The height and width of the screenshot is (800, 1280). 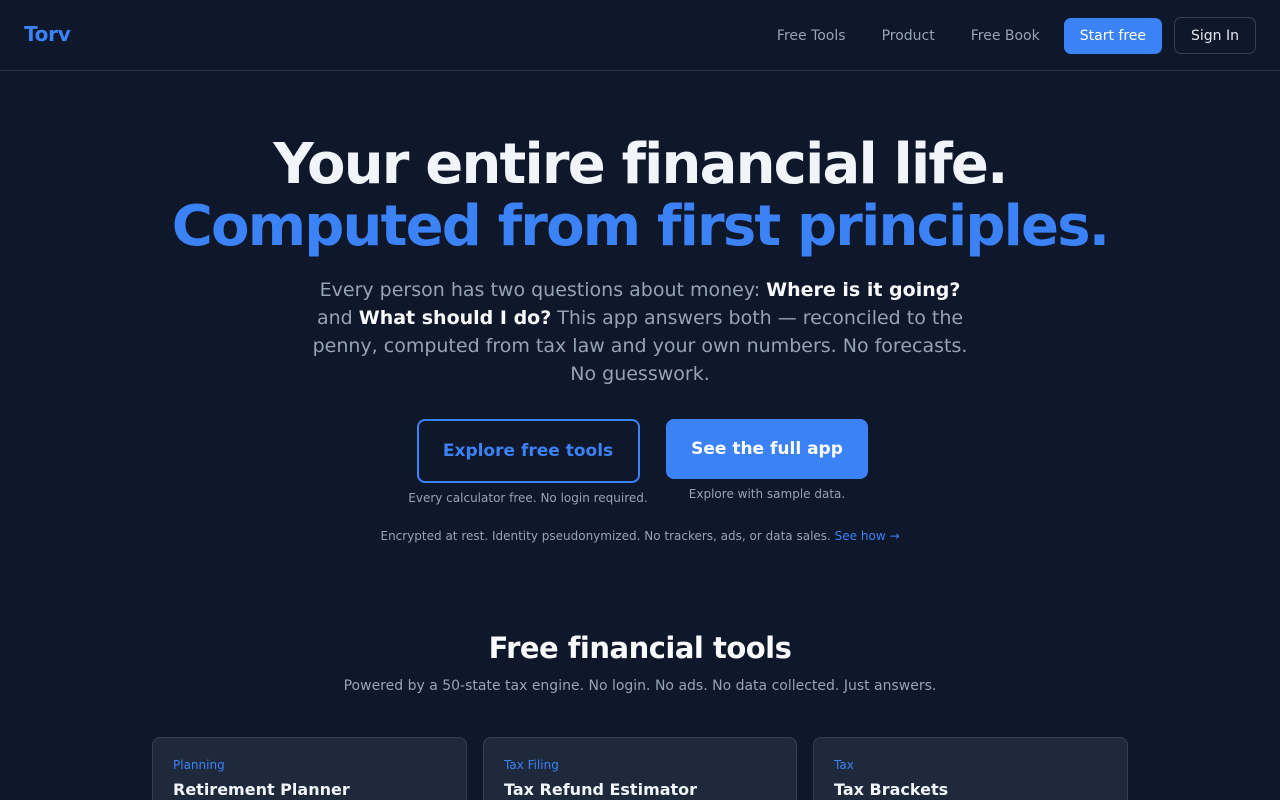 What do you see at coordinates (640, 648) in the screenshot?
I see `tools-section-title: Free financial tools` at bounding box center [640, 648].